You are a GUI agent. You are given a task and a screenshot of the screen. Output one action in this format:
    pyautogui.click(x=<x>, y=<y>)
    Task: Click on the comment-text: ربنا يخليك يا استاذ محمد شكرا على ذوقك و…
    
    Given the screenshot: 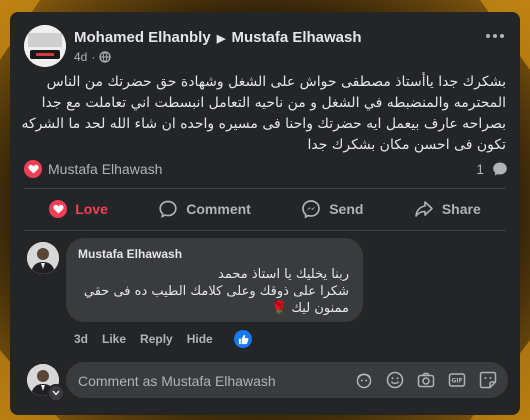 What is the action you would take?
    pyautogui.click(x=216, y=291)
    